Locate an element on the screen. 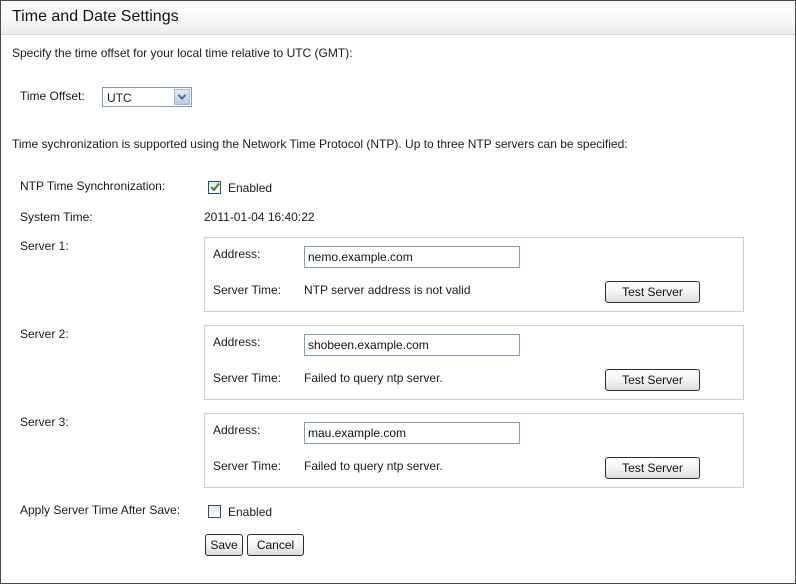  time-offset-value: UTC is located at coordinates (119, 98).